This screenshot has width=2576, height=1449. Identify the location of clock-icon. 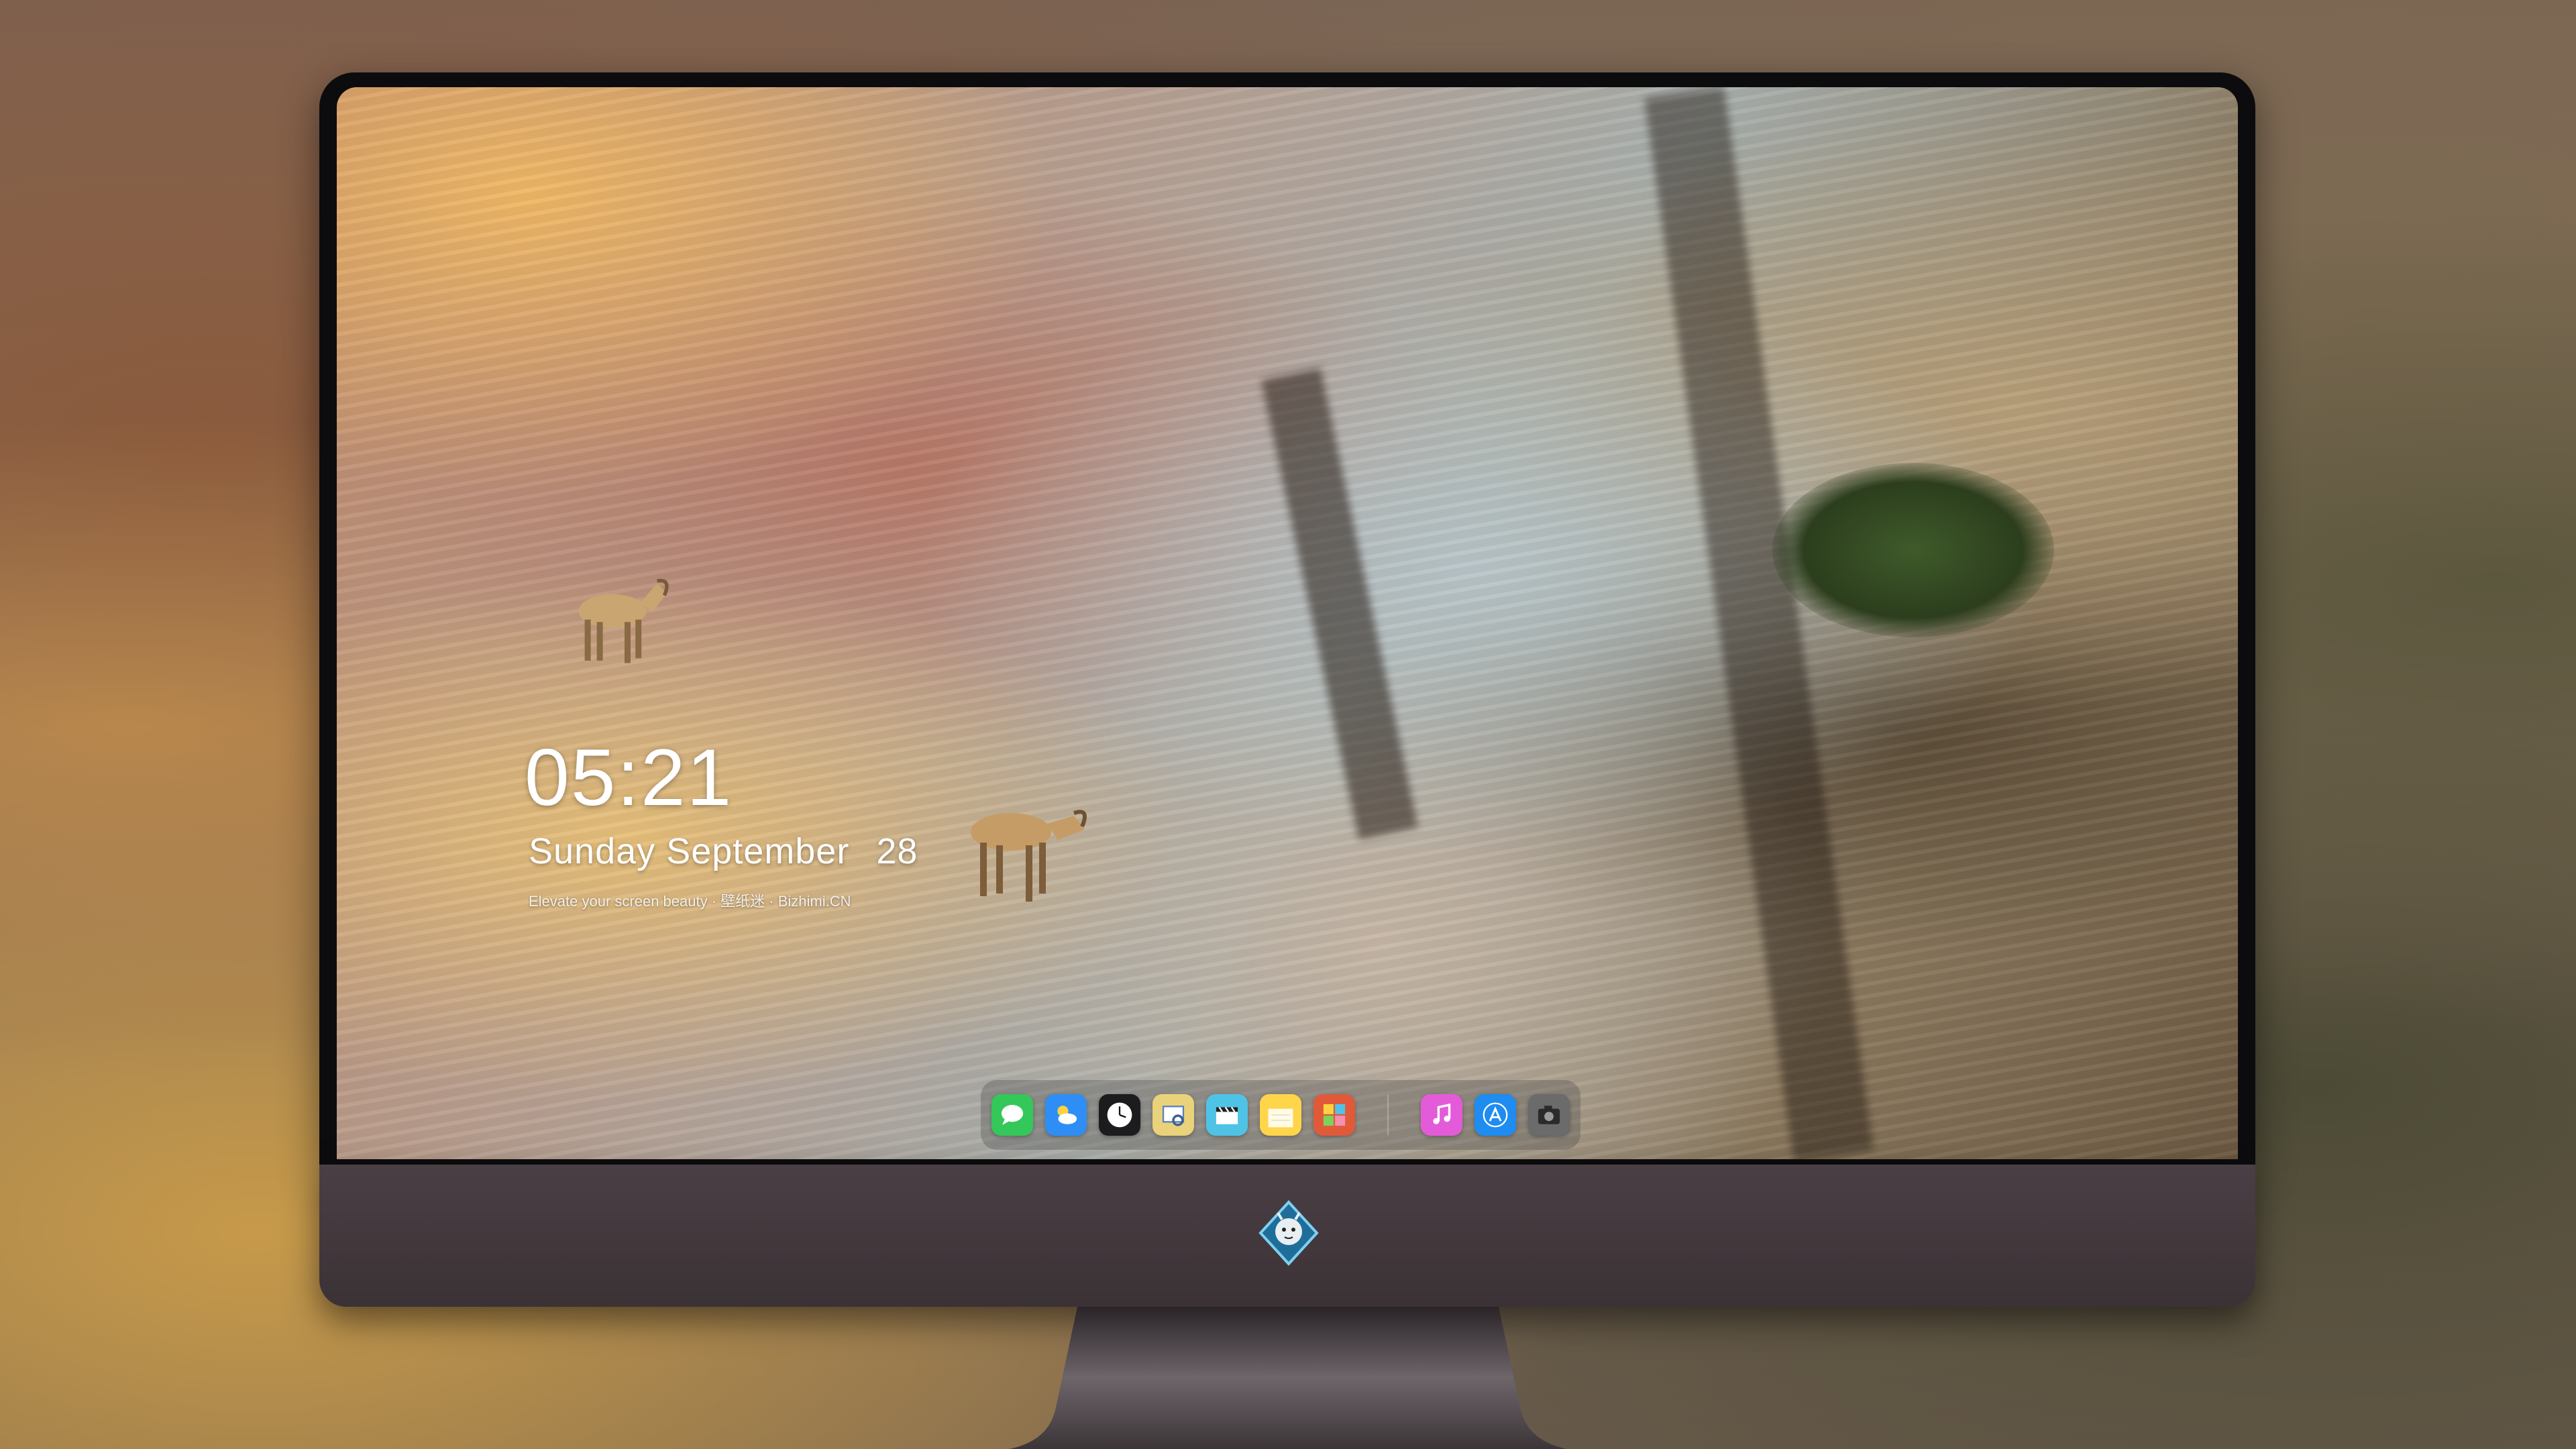
(1119, 1115).